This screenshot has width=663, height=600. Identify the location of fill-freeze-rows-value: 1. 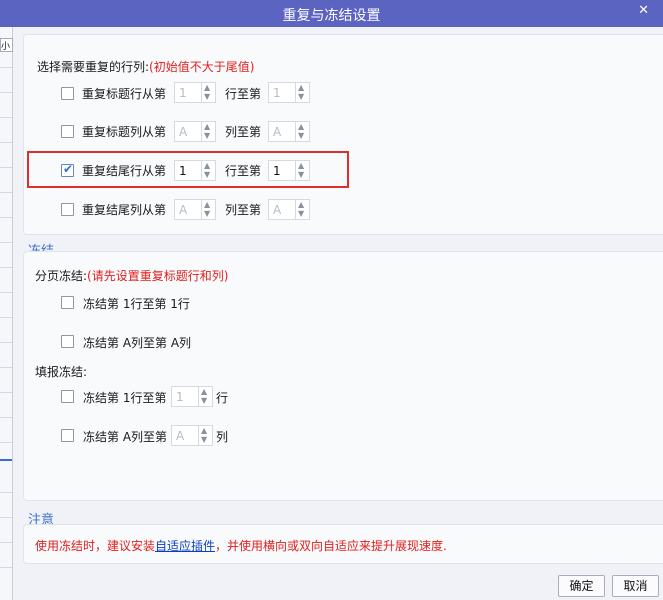
(180, 397).